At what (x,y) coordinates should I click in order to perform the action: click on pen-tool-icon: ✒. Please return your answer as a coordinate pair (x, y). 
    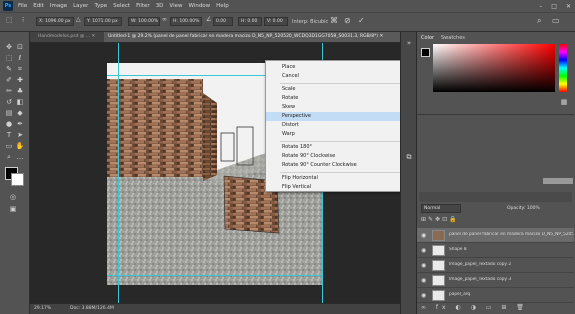
    Looking at the image, I should click on (20, 124).